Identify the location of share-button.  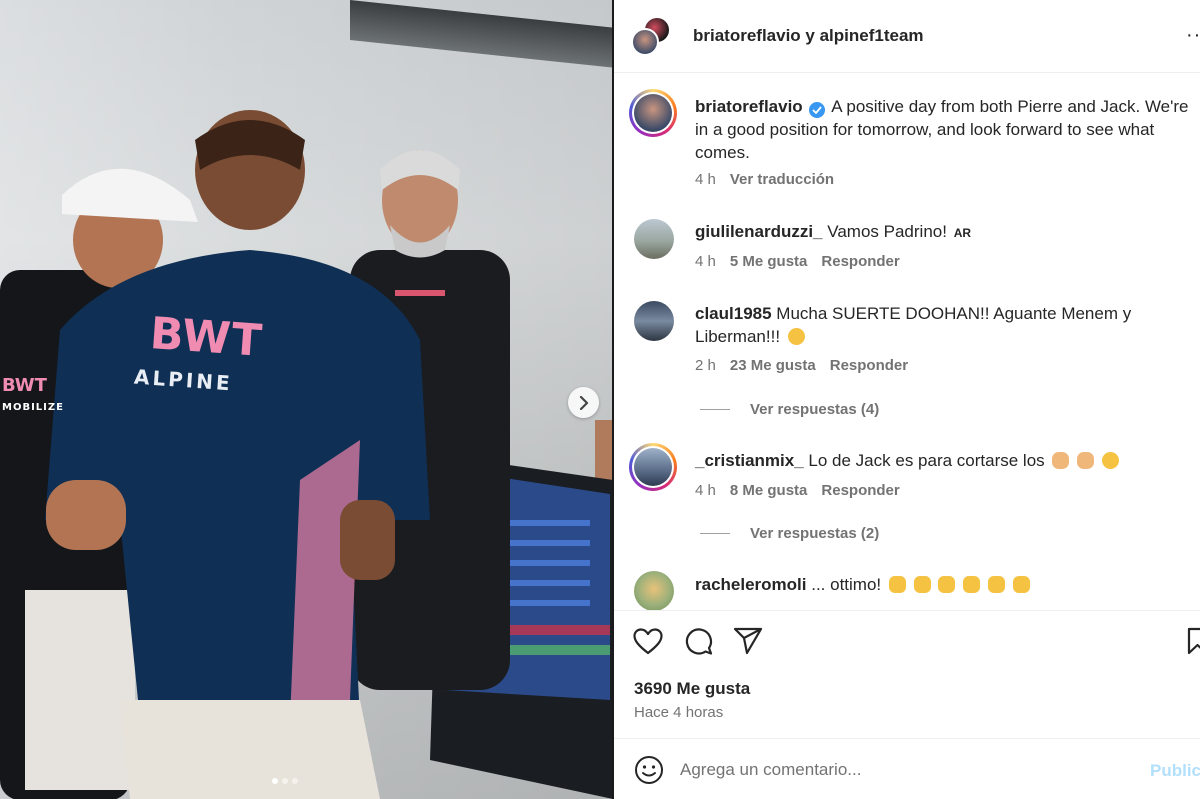
(748, 641).